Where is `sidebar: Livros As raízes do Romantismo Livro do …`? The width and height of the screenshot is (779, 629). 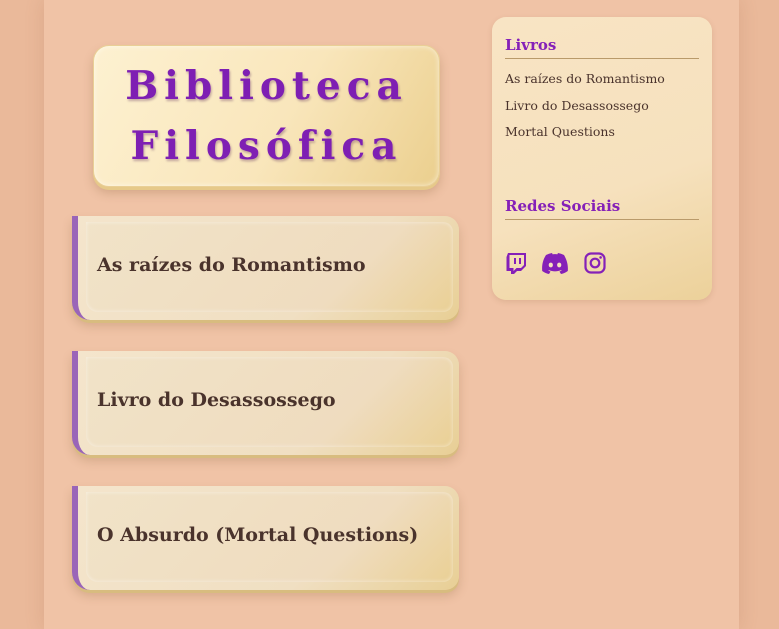 sidebar: Livros As raízes do Romantismo Livro do … is located at coordinates (602, 158).